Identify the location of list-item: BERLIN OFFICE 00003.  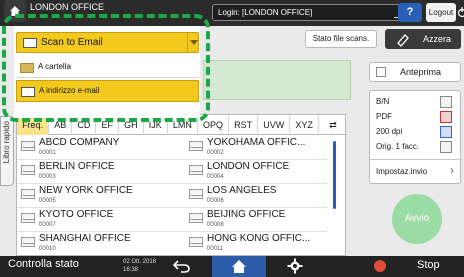
(92, 172).